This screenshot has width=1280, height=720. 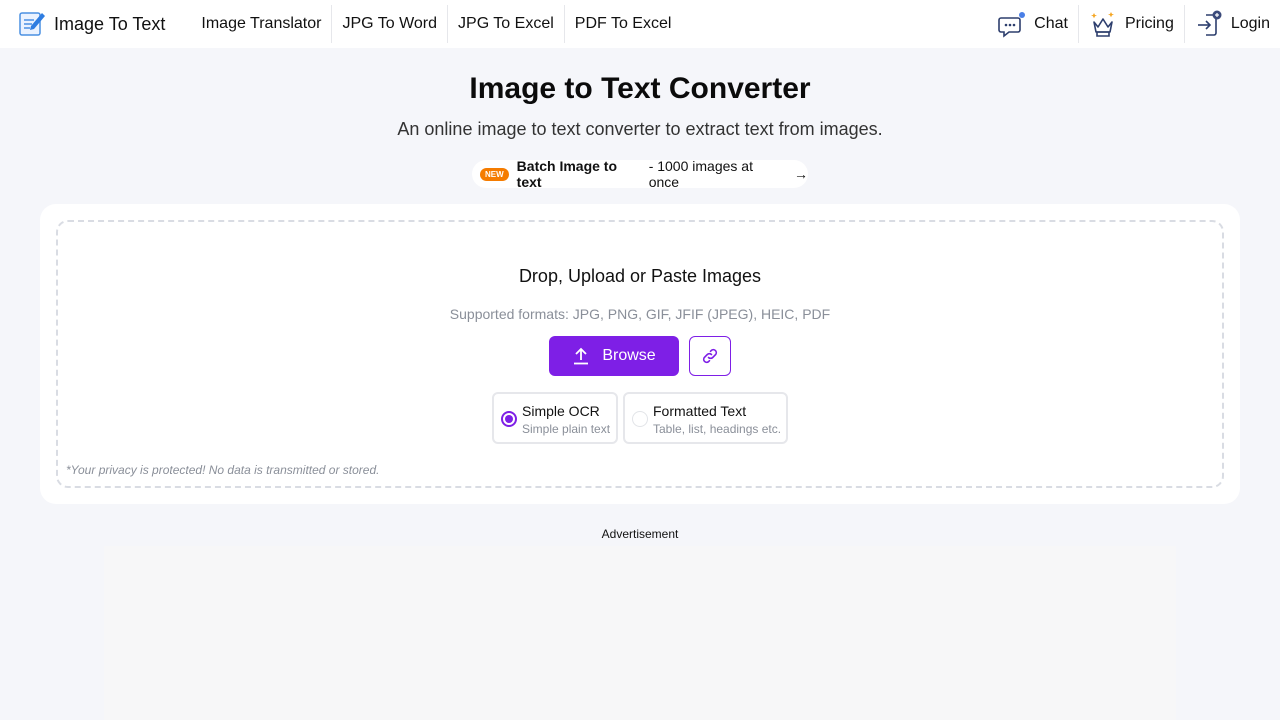 What do you see at coordinates (1012, 24) in the screenshot?
I see `chat-bubble-icon` at bounding box center [1012, 24].